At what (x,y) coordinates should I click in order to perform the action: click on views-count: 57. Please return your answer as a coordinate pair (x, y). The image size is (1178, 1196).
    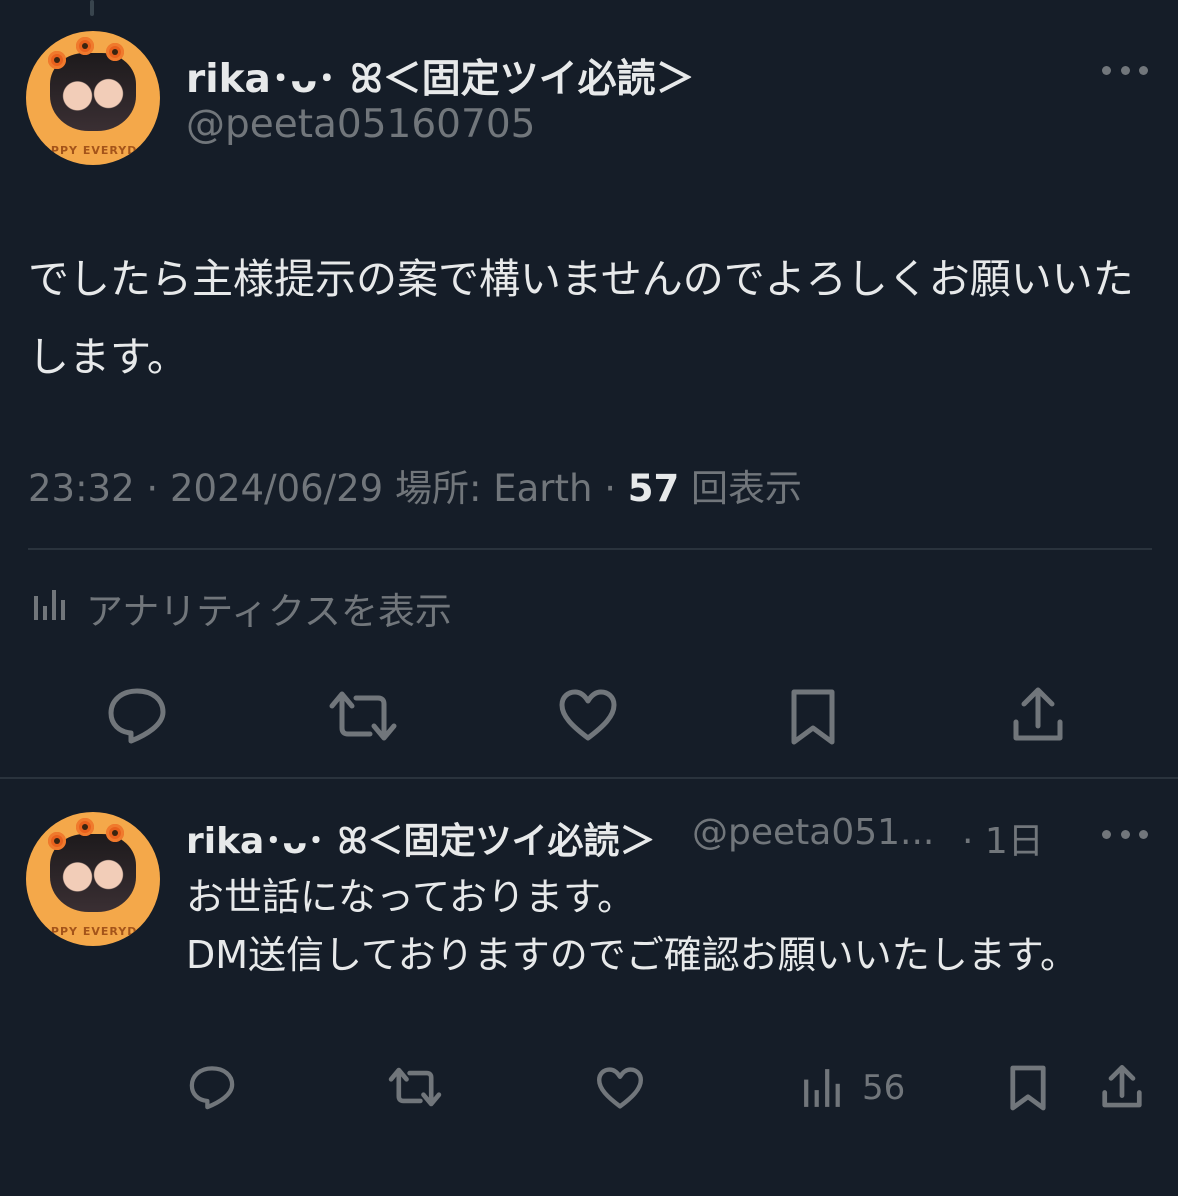
    Looking at the image, I should click on (653, 488).